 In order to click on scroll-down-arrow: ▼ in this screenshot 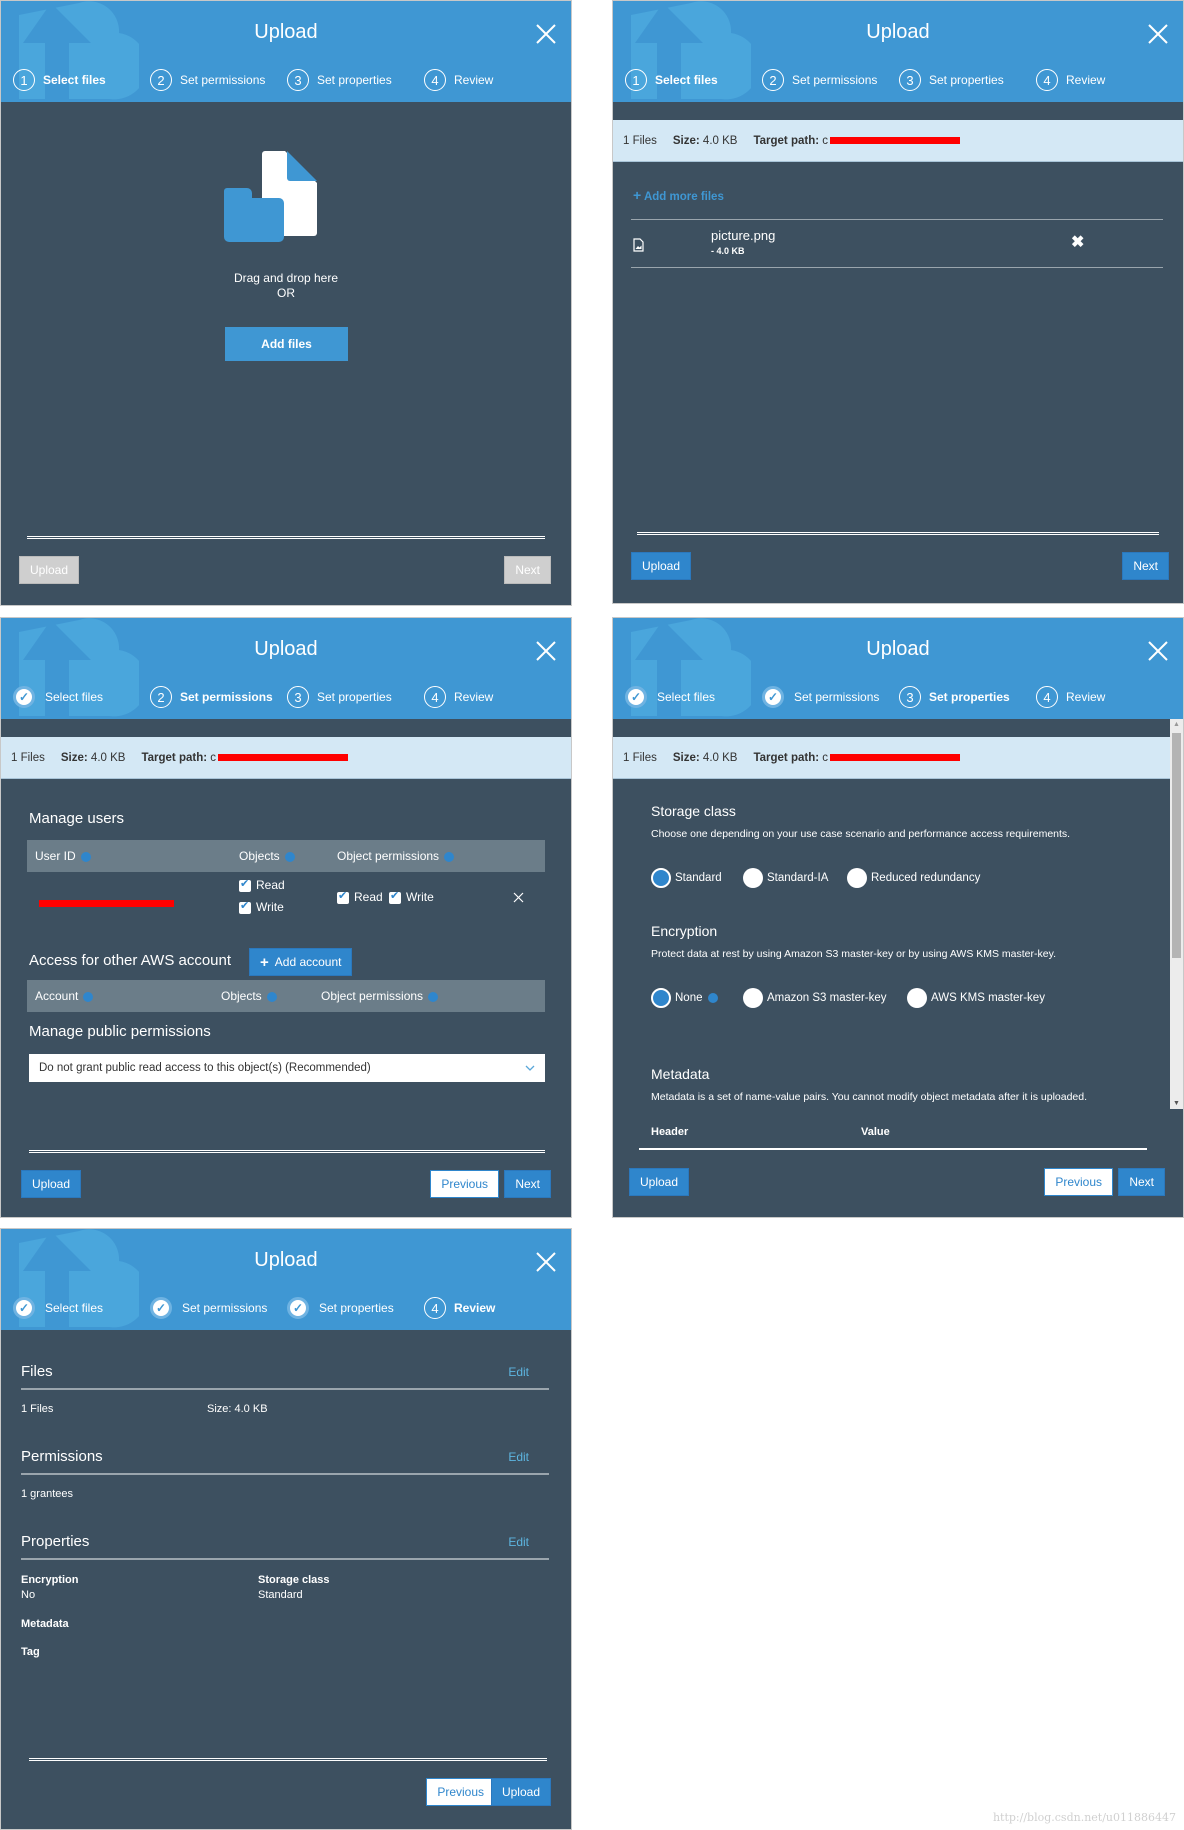, I will do `click(1176, 1103)`.